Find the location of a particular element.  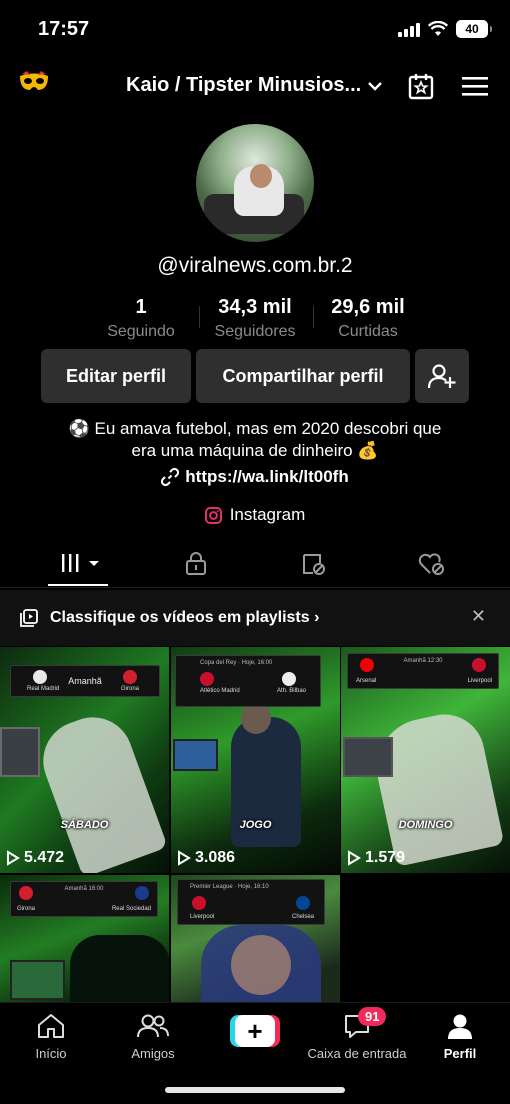

instagram-link: Instagram is located at coordinates (255, 515).